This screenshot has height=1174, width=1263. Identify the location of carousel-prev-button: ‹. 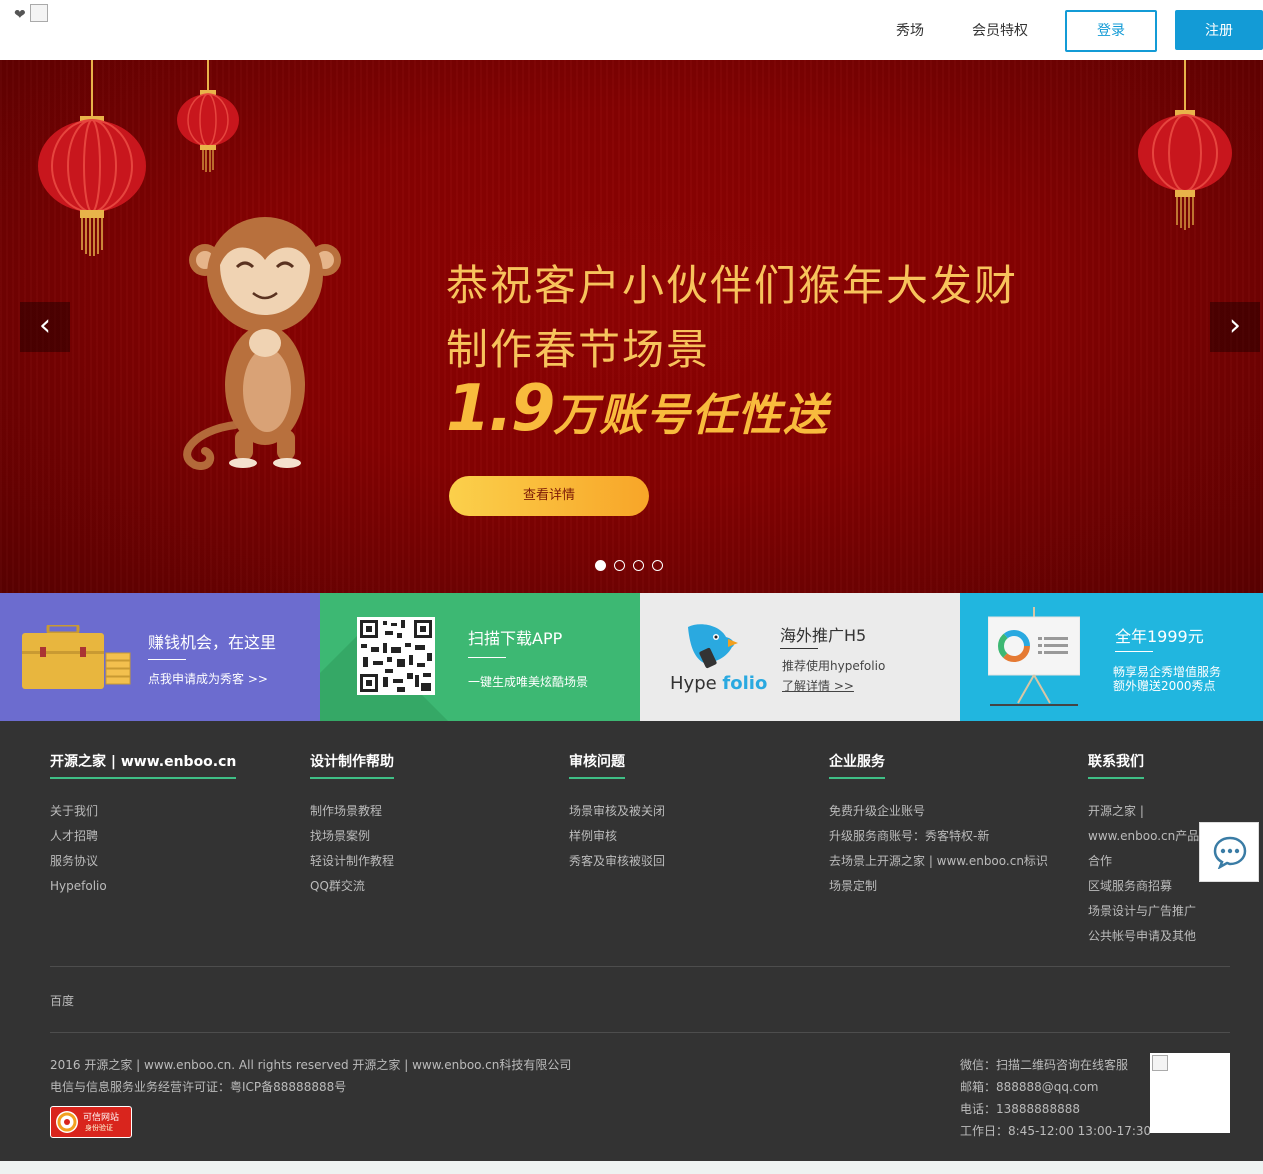
(45, 327).